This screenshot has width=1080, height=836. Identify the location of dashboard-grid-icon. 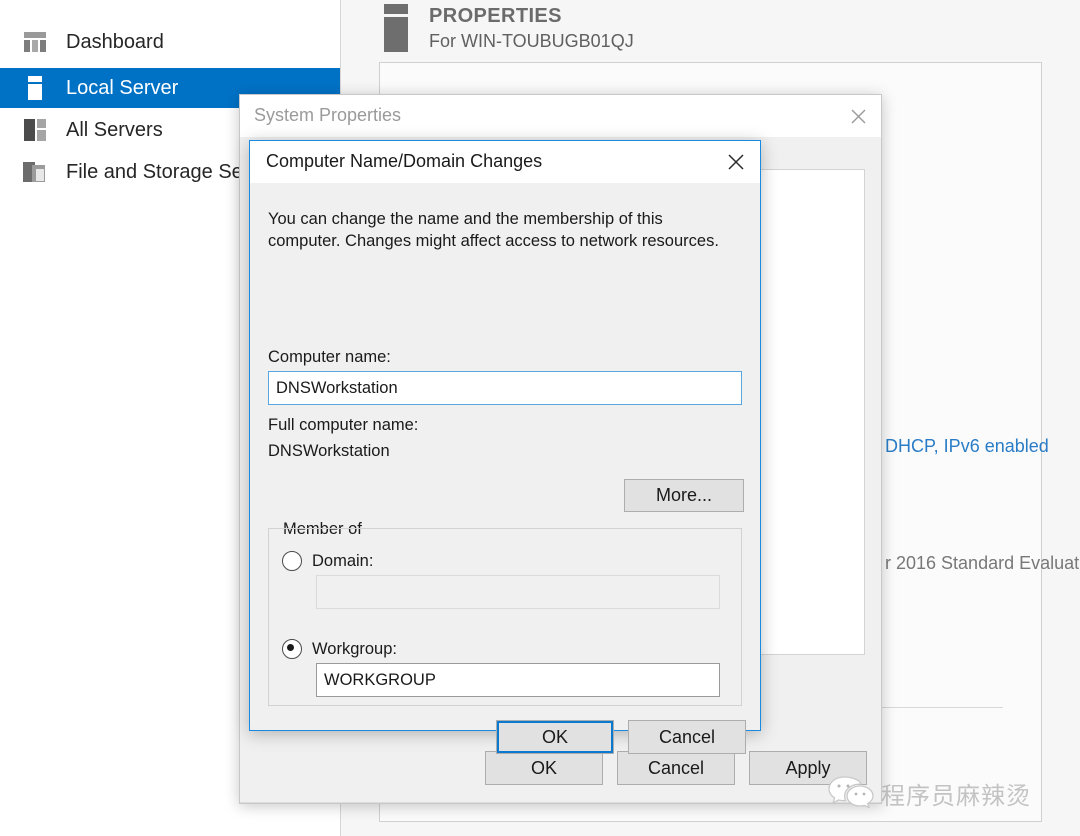
(35, 42).